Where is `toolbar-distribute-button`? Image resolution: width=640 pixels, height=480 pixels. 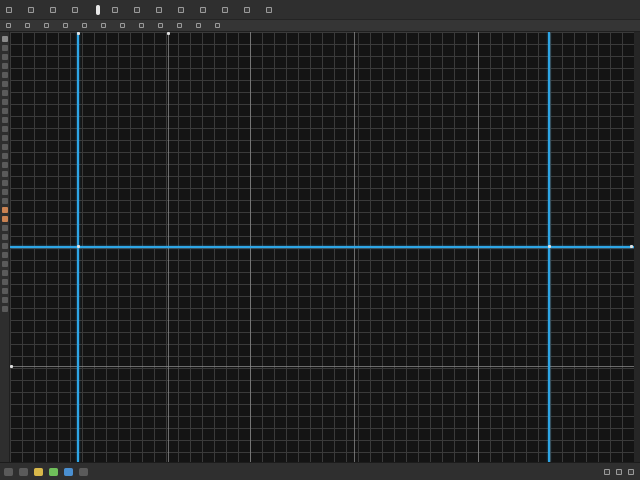
toolbar-distribute-button is located at coordinates (161, 25).